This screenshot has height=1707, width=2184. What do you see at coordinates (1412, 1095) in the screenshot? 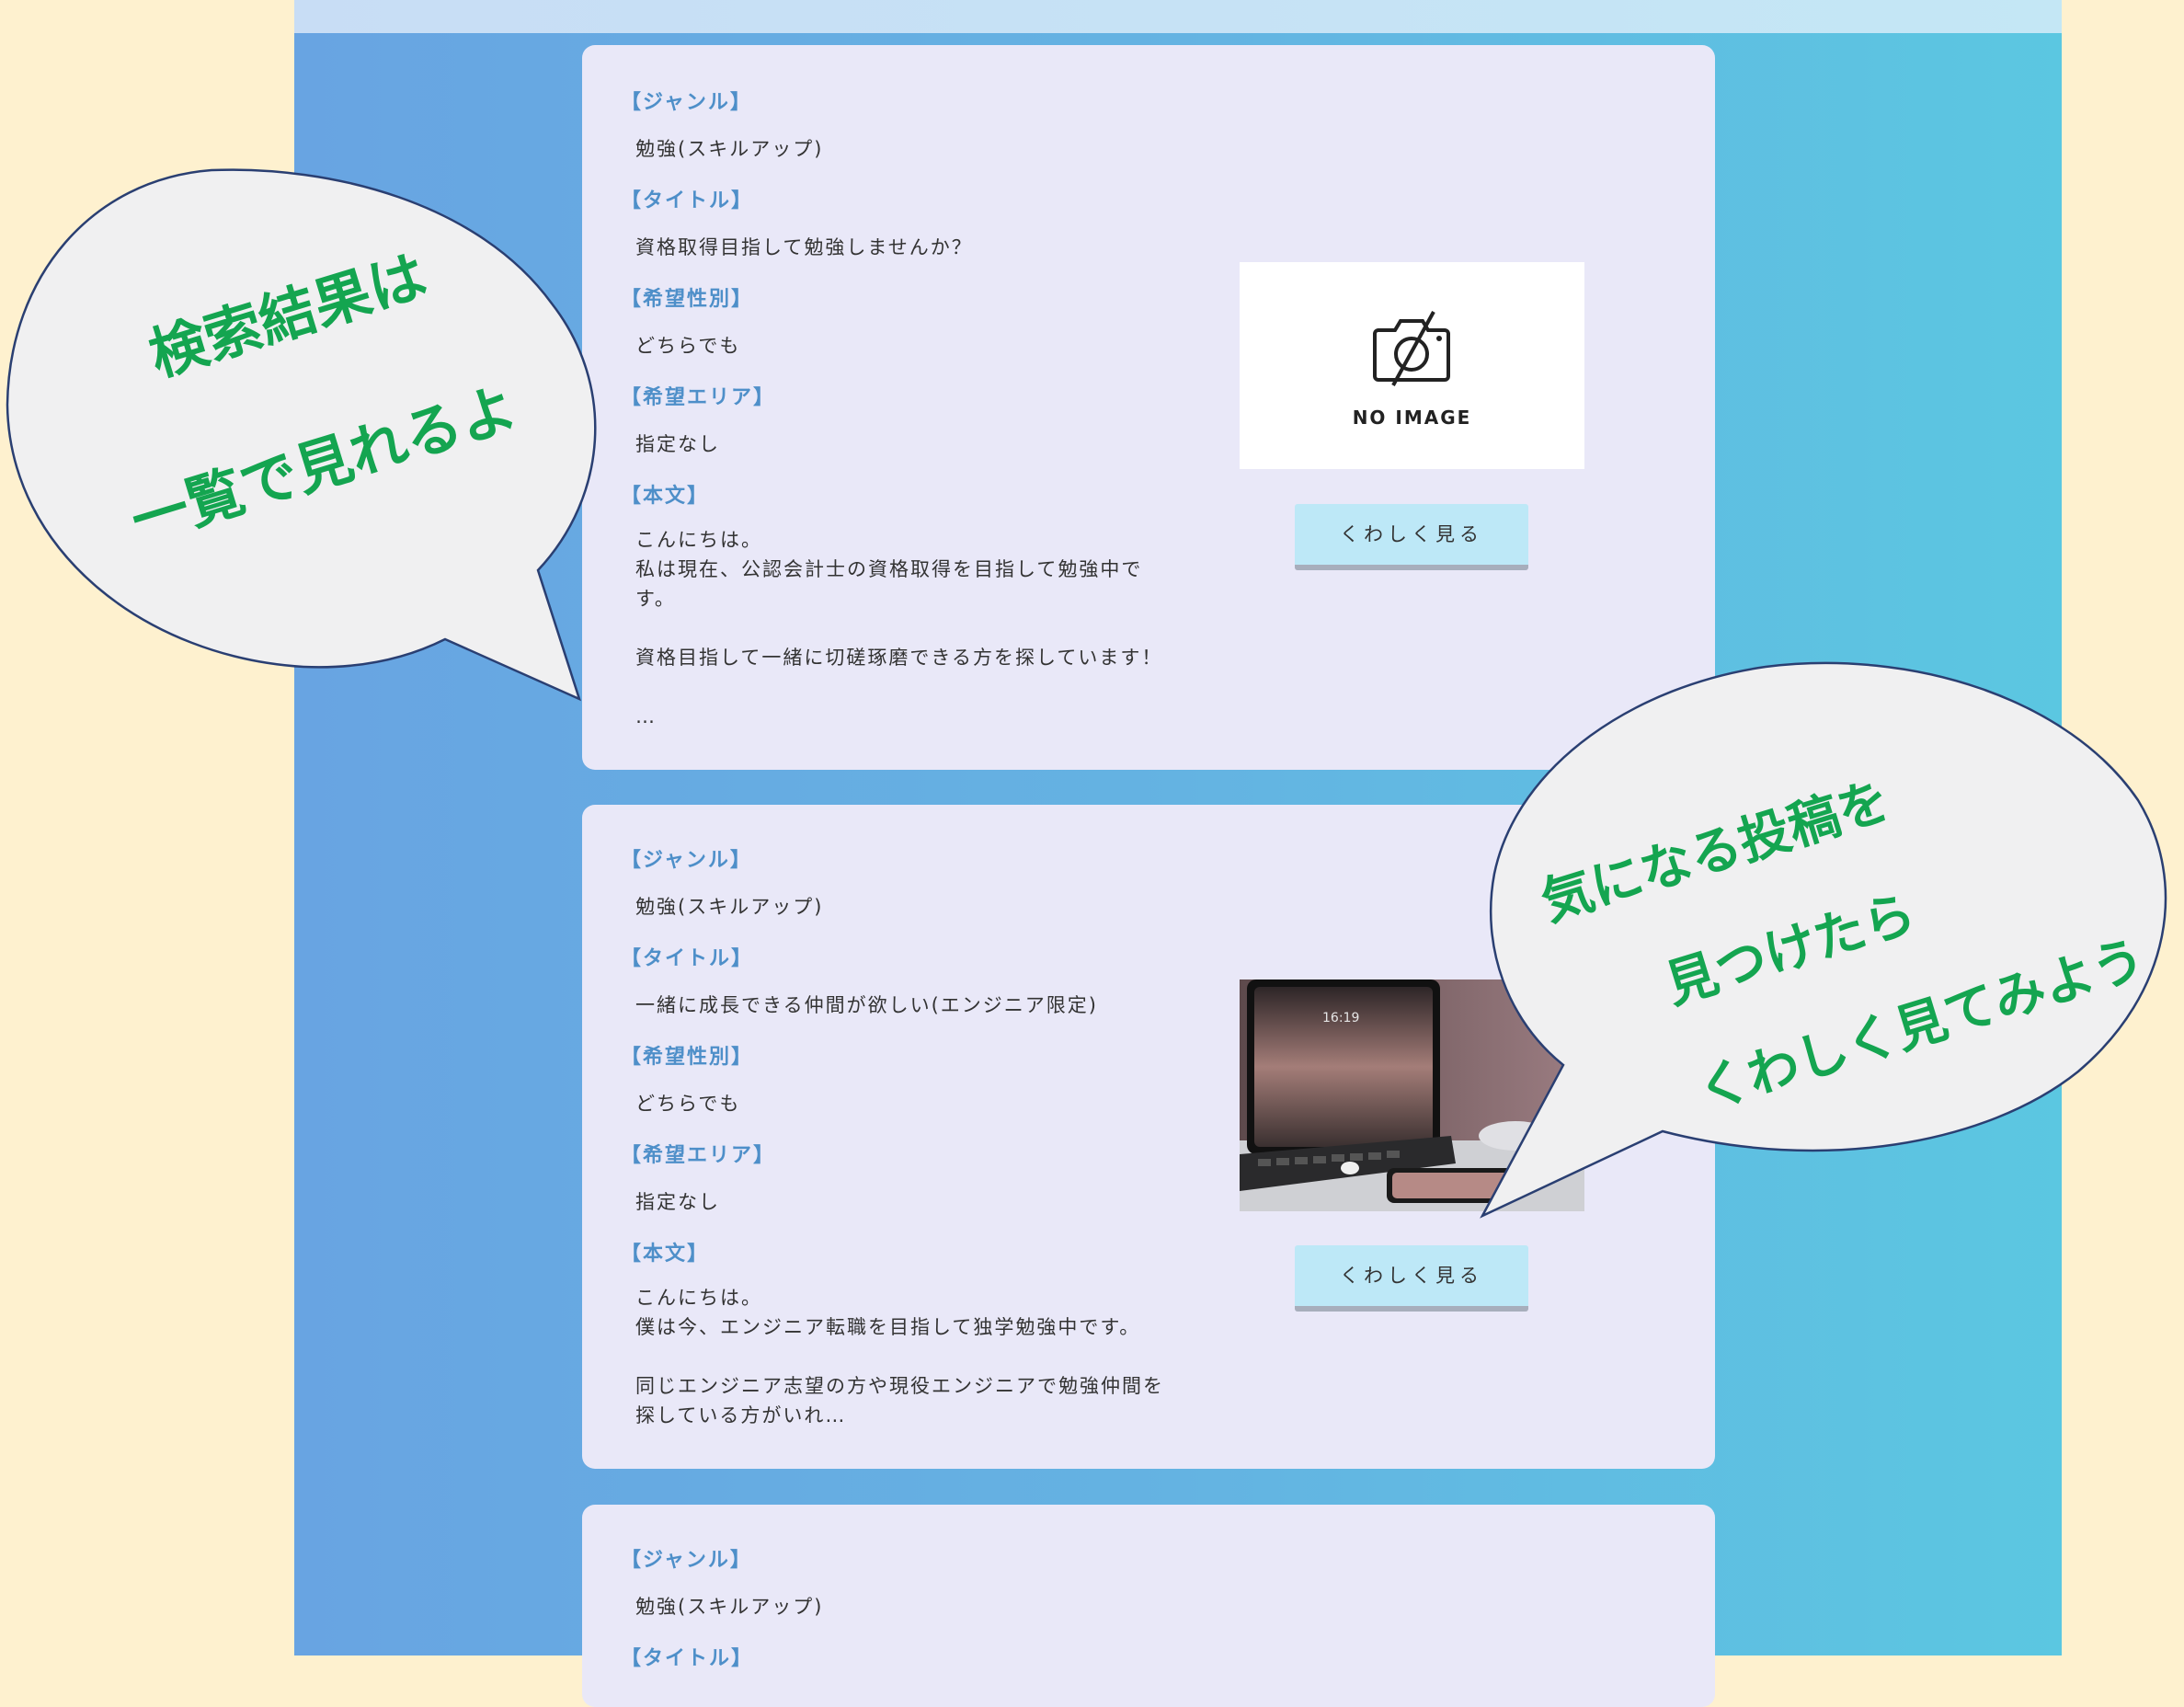
I see `post-image-photo: 16:19` at bounding box center [1412, 1095].